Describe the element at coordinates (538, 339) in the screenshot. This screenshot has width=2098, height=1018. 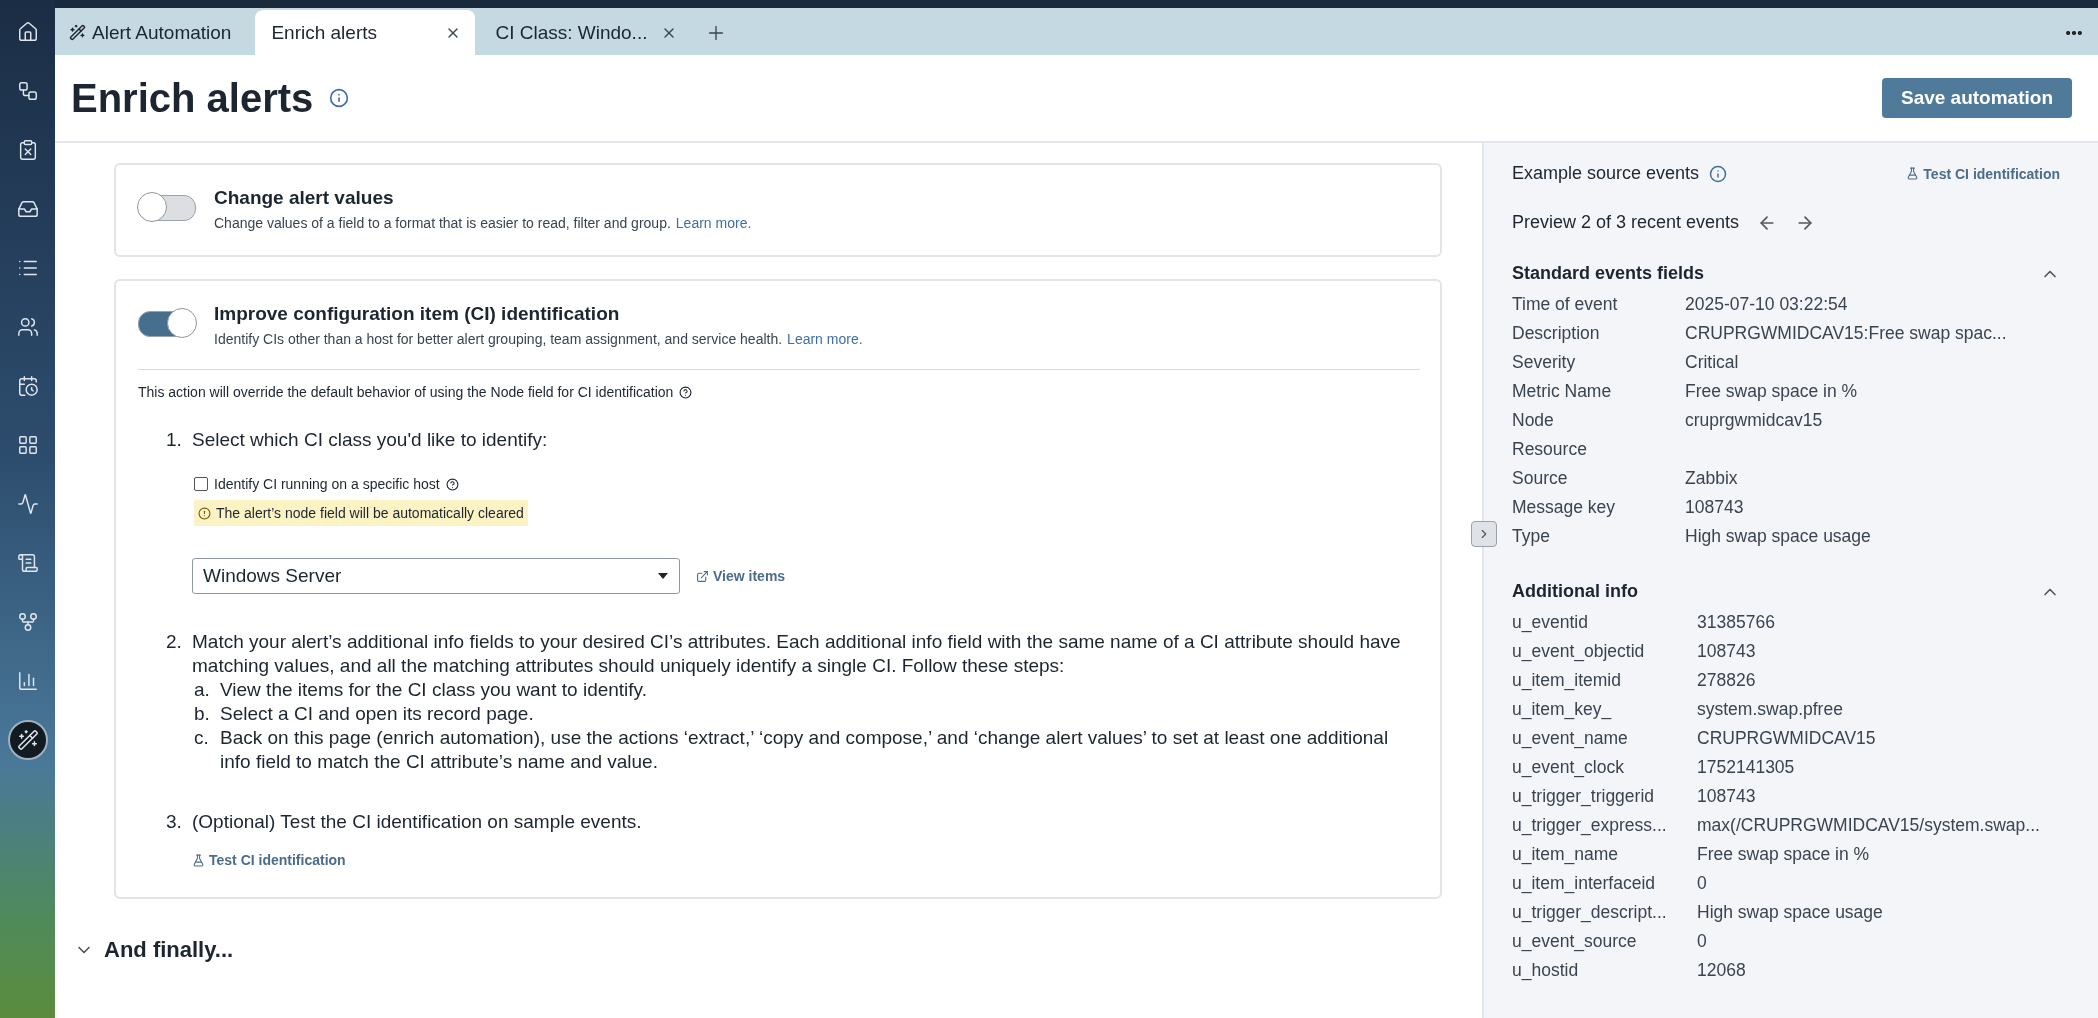
I see `card-description: Identify CIs other than a host for better alert grouping, team assignment, and service health. Learn more.` at that location.